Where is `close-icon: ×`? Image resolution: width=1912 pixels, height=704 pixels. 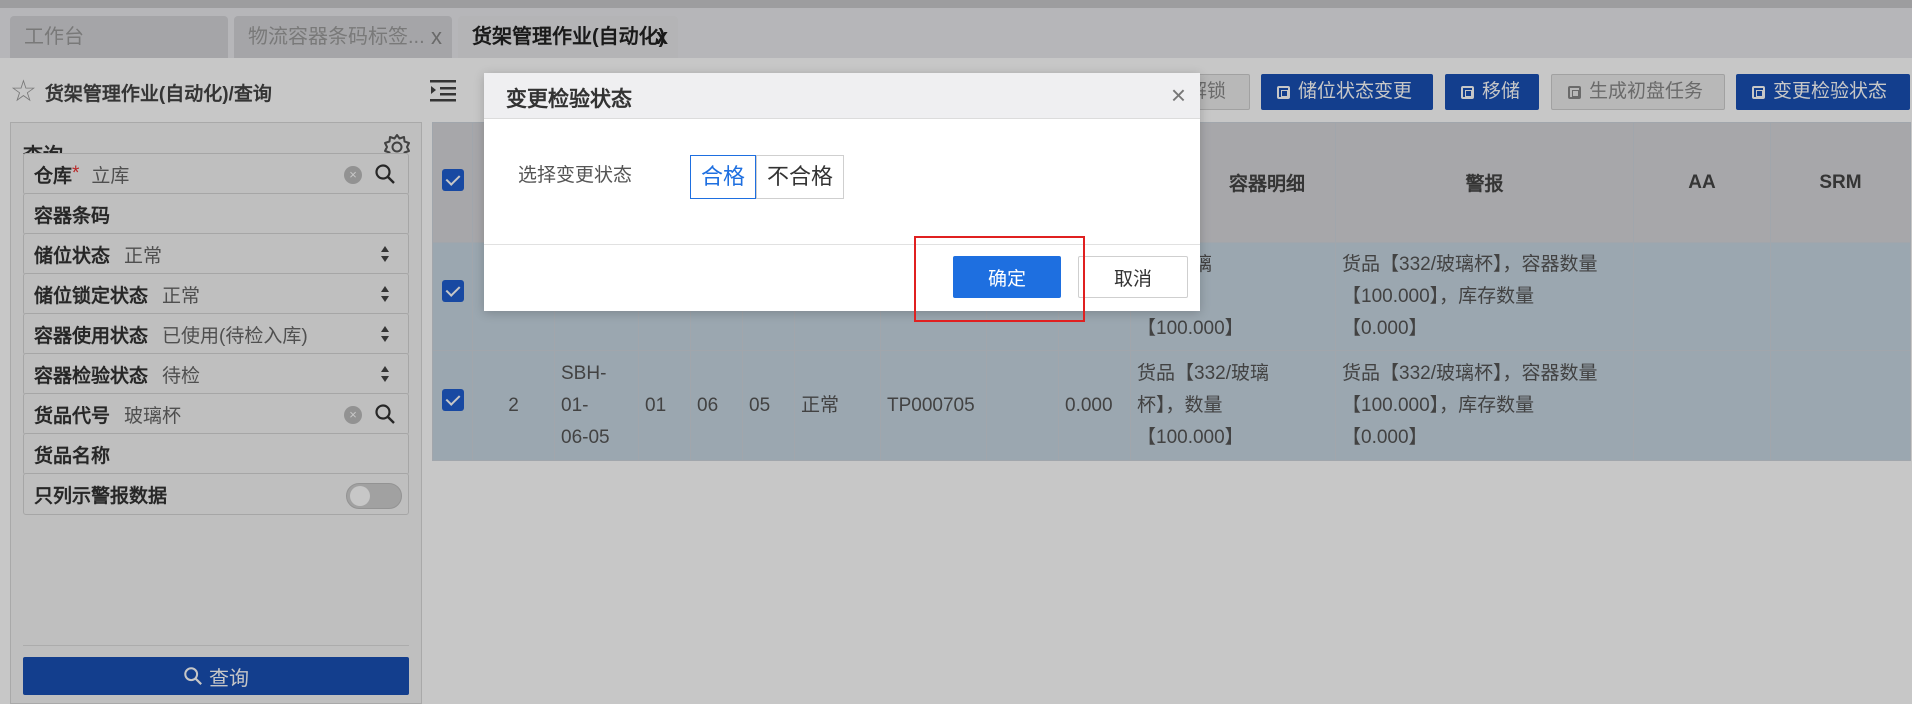
close-icon: × is located at coordinates (1178, 95).